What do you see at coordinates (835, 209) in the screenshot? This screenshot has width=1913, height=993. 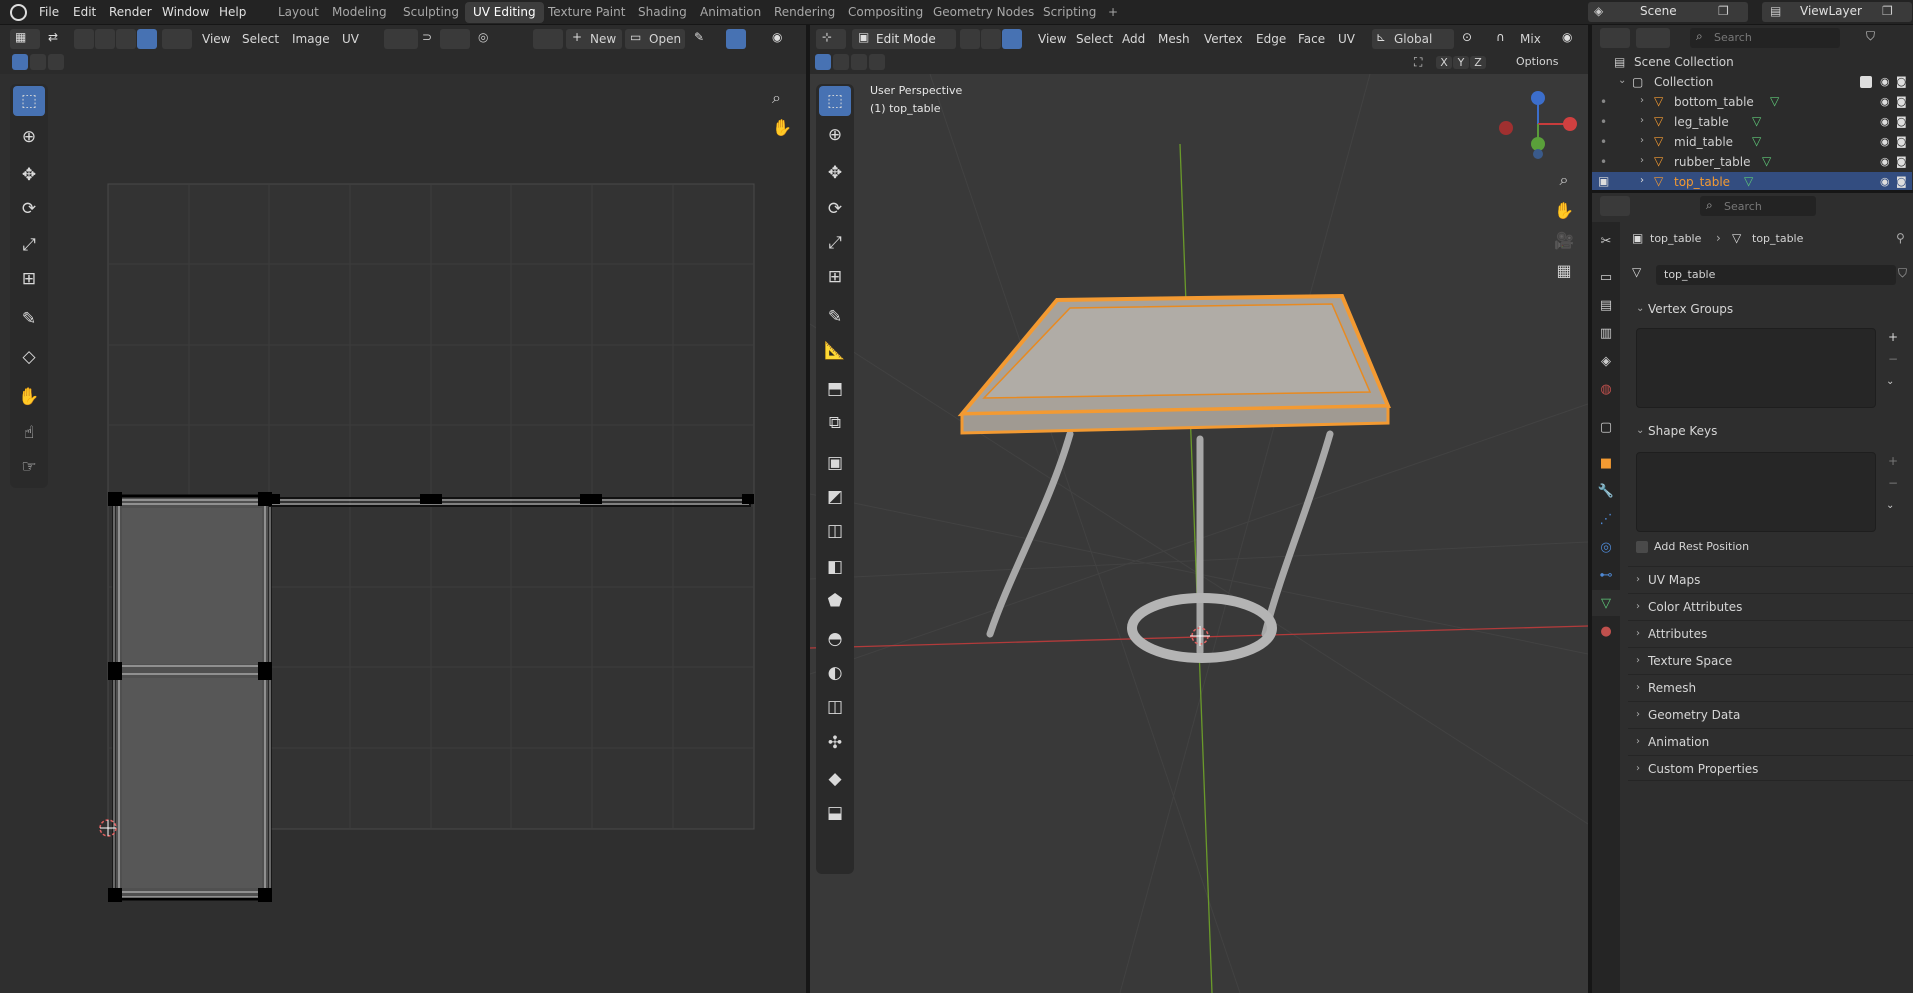 I see `vp-rotate-icon: ⟳` at bounding box center [835, 209].